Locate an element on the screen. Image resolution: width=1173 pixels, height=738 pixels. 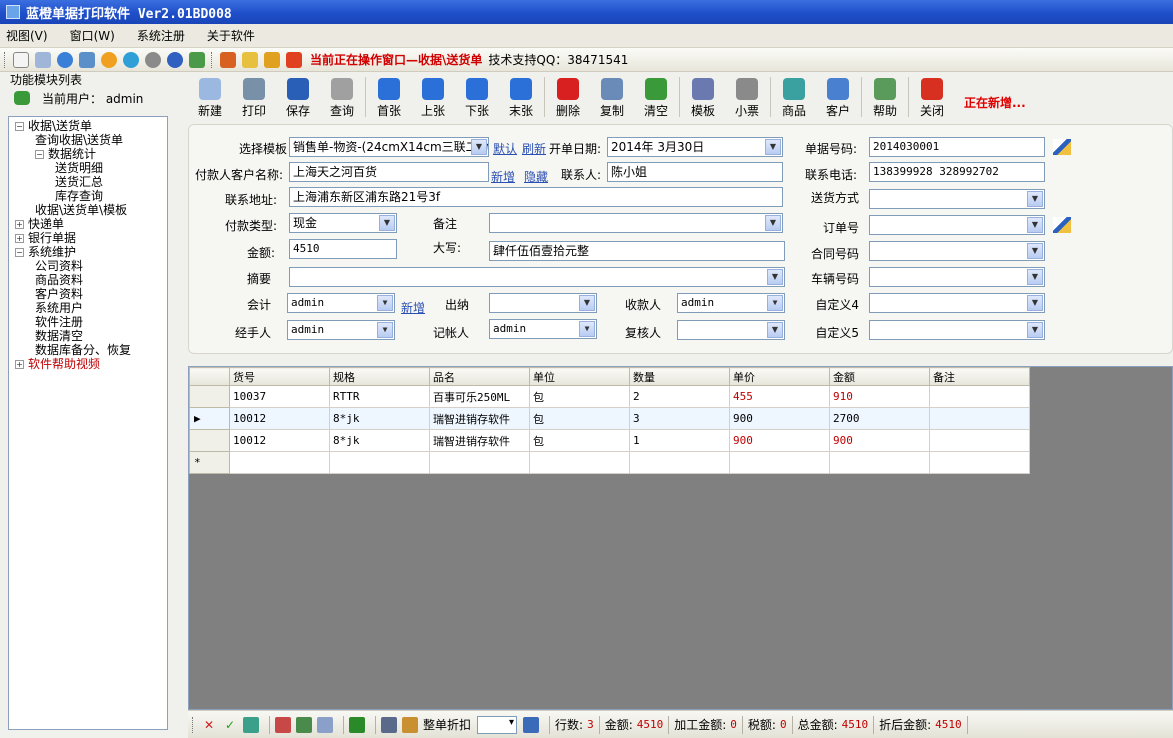
toolbar-button-delete: 删除 is located at coordinates (568, 97).